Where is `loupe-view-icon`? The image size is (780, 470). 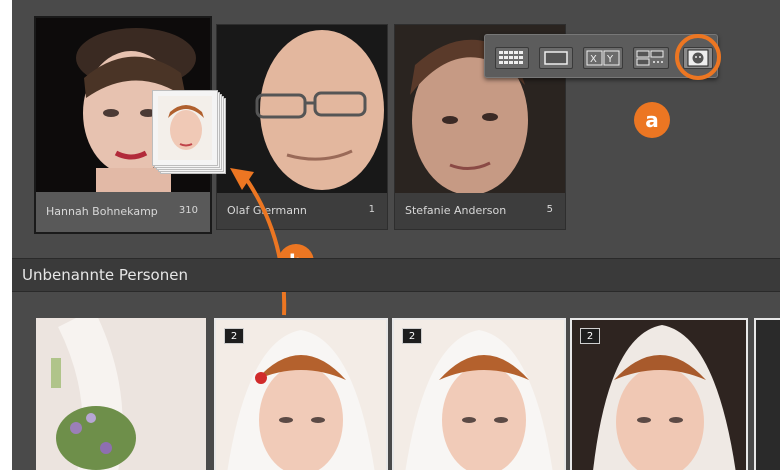 loupe-view-icon is located at coordinates (556, 58).